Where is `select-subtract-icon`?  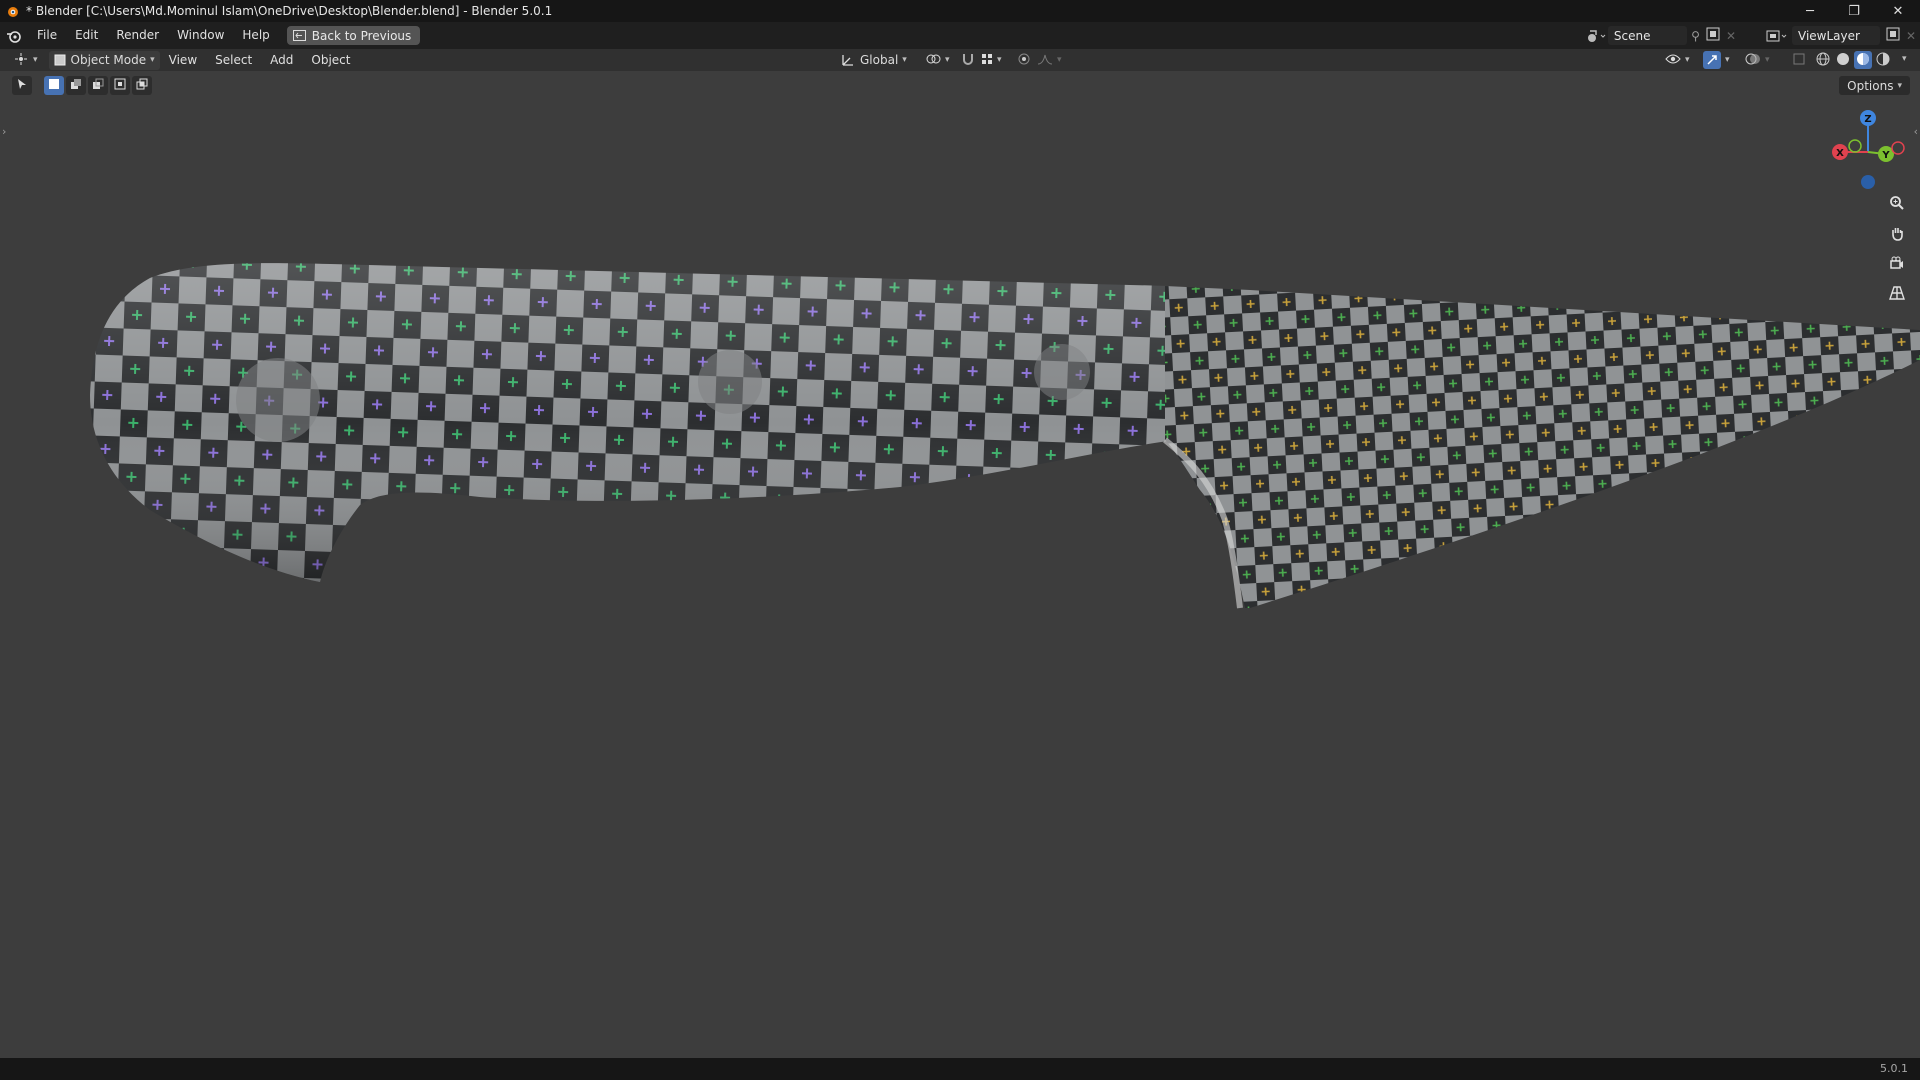
select-subtract-icon is located at coordinates (98, 85).